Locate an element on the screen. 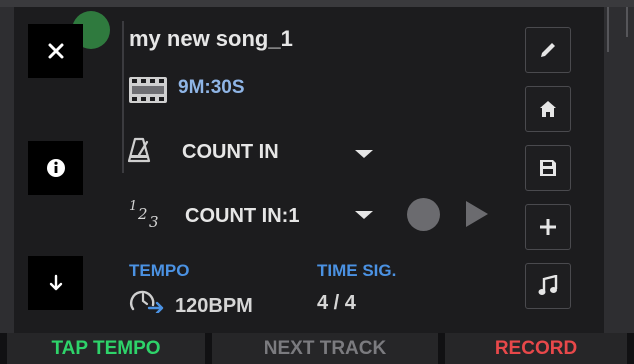 The width and height of the screenshot is (634, 364). next-track-button: NEXT TRACK is located at coordinates (325, 348).